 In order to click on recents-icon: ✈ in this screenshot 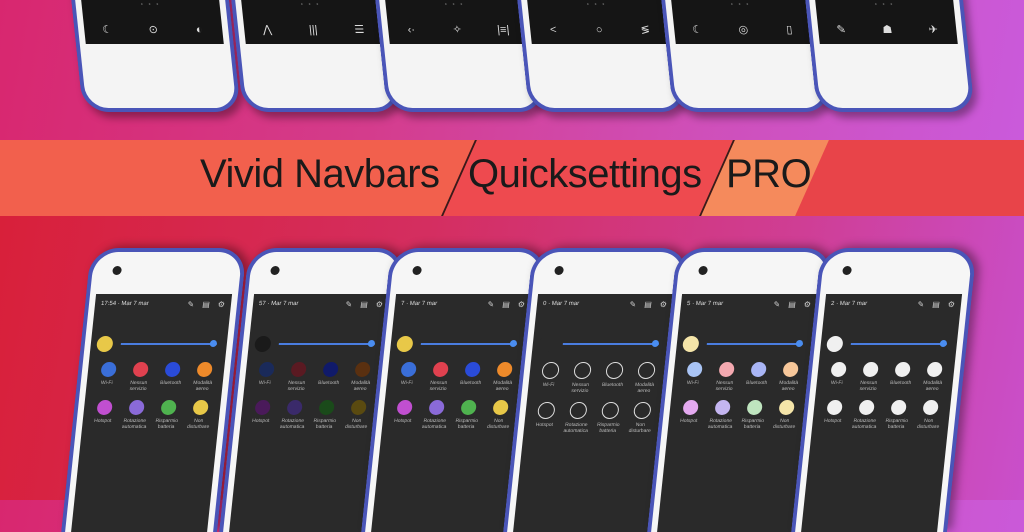, I will do `click(933, 29)`.